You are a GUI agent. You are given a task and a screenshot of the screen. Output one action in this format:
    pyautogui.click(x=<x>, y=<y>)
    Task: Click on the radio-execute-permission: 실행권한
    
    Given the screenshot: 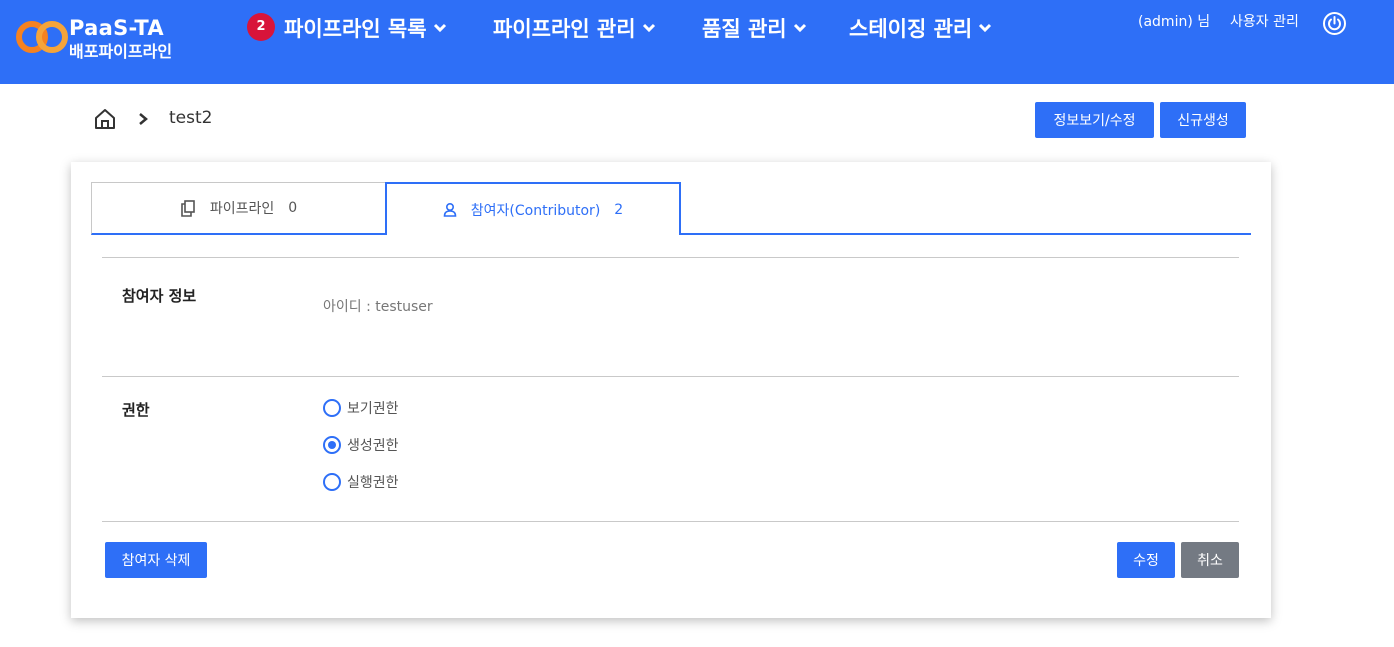 What is the action you would take?
    pyautogui.click(x=361, y=482)
    